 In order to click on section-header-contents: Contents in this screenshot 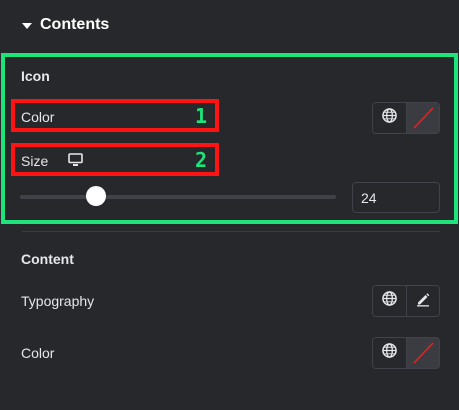, I will do `click(229, 25)`.